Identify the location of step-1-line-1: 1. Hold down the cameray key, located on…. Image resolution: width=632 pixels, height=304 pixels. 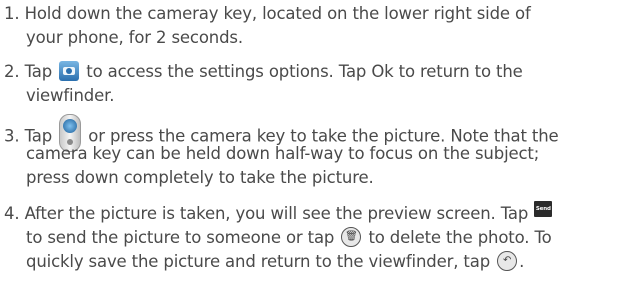
(267, 14).